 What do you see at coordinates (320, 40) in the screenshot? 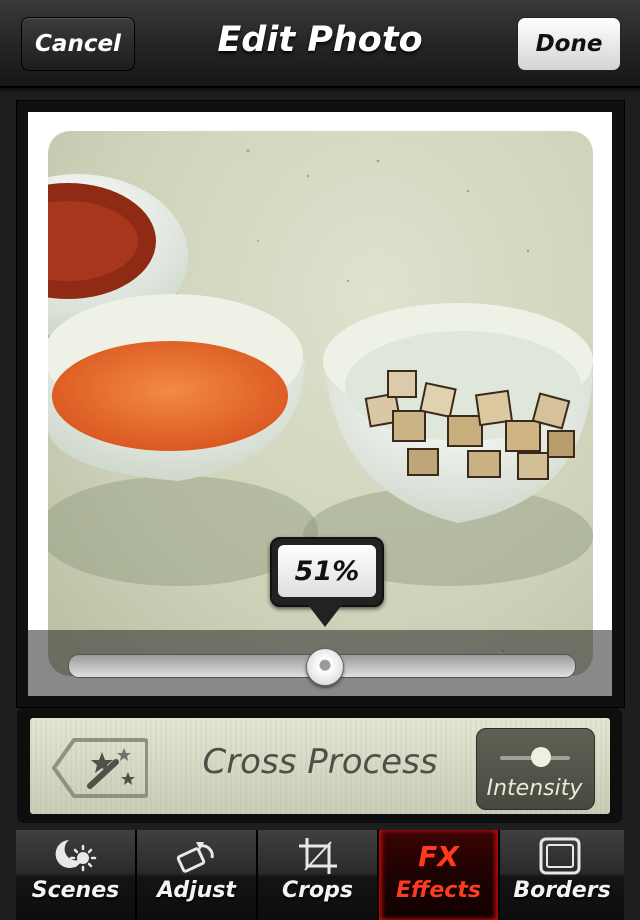
I see `page-title: Edit Photo` at bounding box center [320, 40].